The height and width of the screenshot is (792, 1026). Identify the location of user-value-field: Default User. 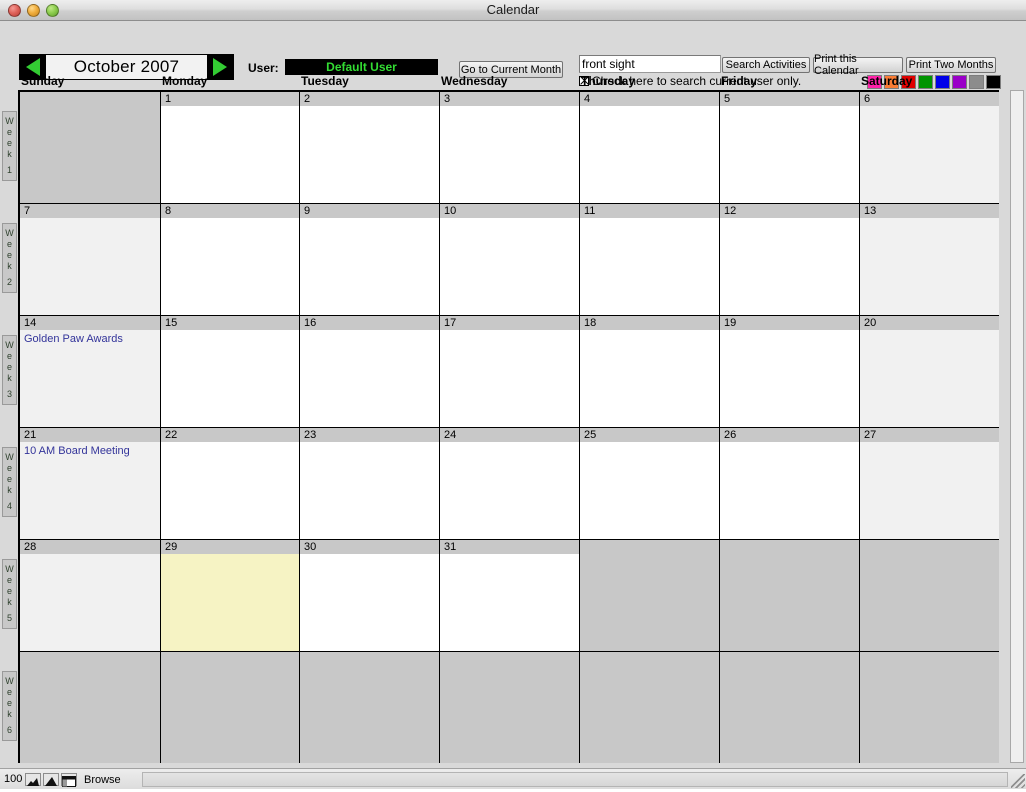
(361, 67).